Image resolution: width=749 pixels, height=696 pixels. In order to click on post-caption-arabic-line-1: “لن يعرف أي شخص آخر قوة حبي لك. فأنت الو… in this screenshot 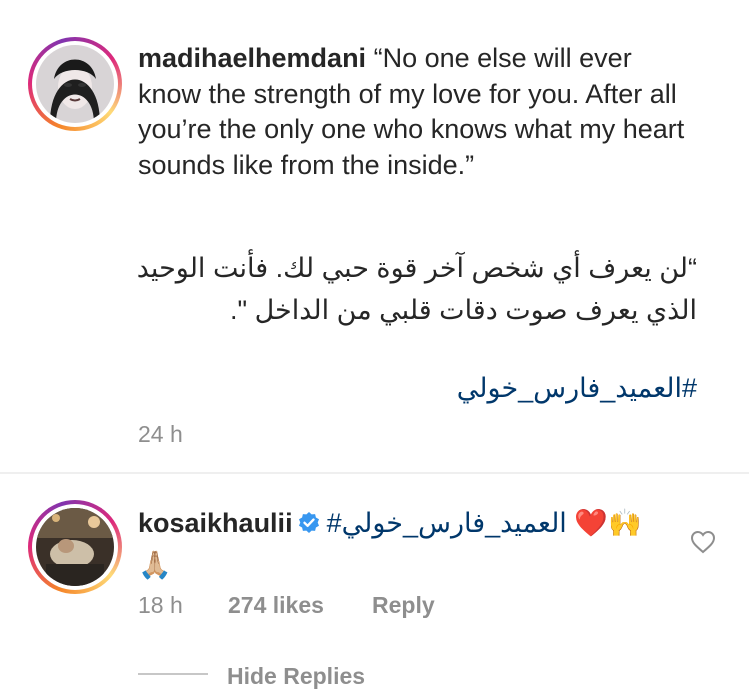, I will do `click(416, 268)`.